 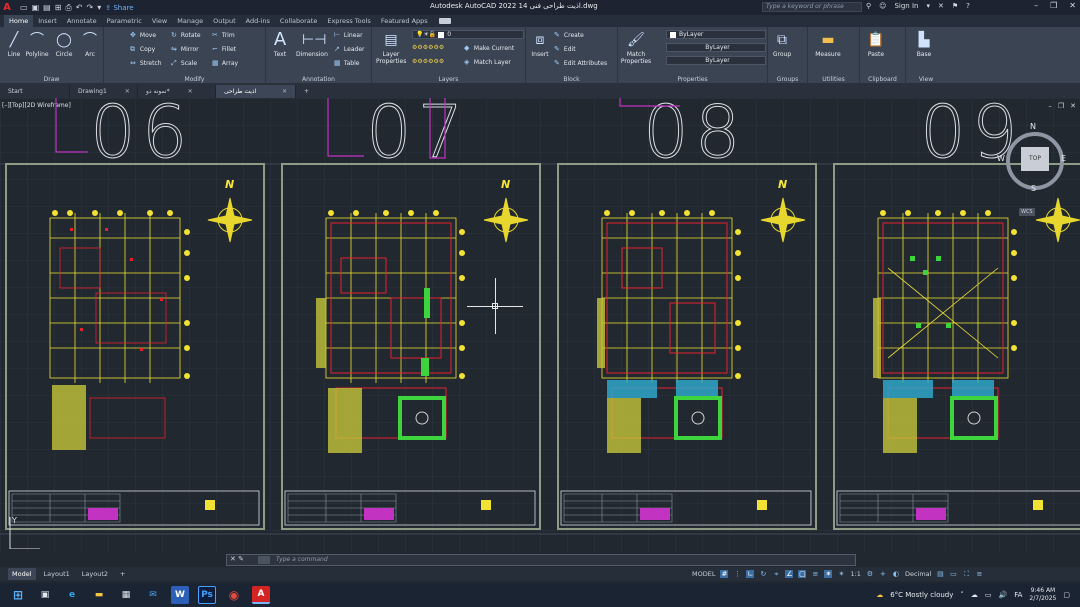 I want to click on mirror-button: ⇋ Mirror, so click(x=185, y=49).